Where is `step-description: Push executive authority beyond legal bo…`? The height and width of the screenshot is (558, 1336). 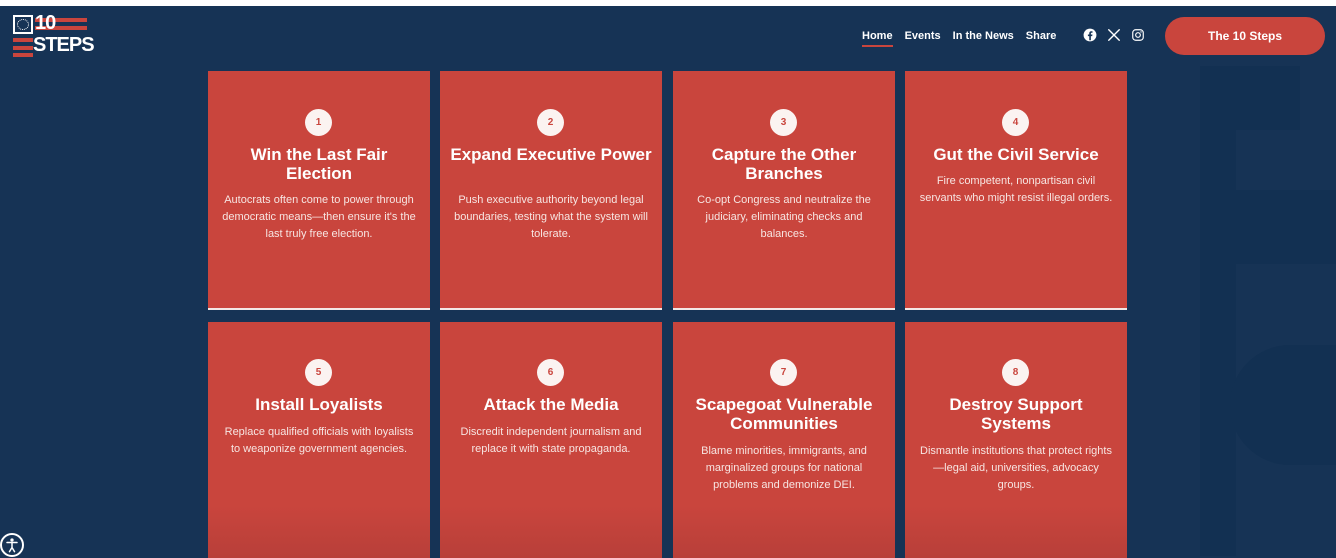 step-description: Push executive authority beyond legal bo… is located at coordinates (551, 217).